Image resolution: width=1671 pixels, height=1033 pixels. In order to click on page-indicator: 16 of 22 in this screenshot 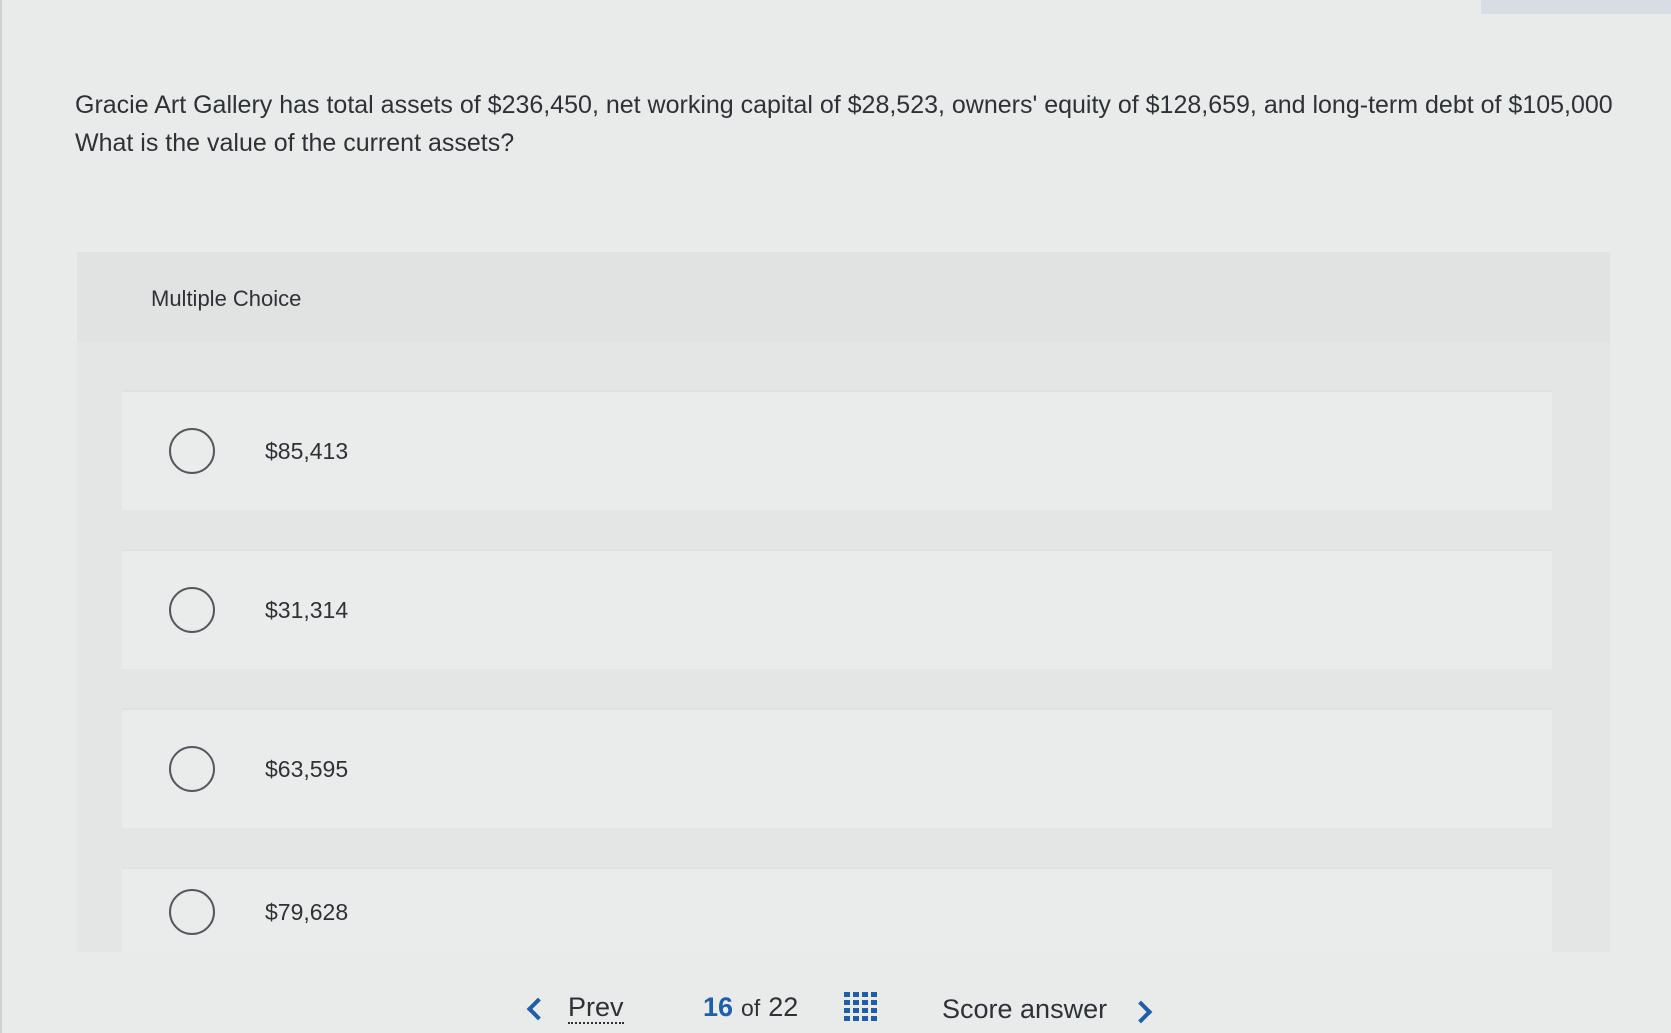, I will do `click(750, 1007)`.